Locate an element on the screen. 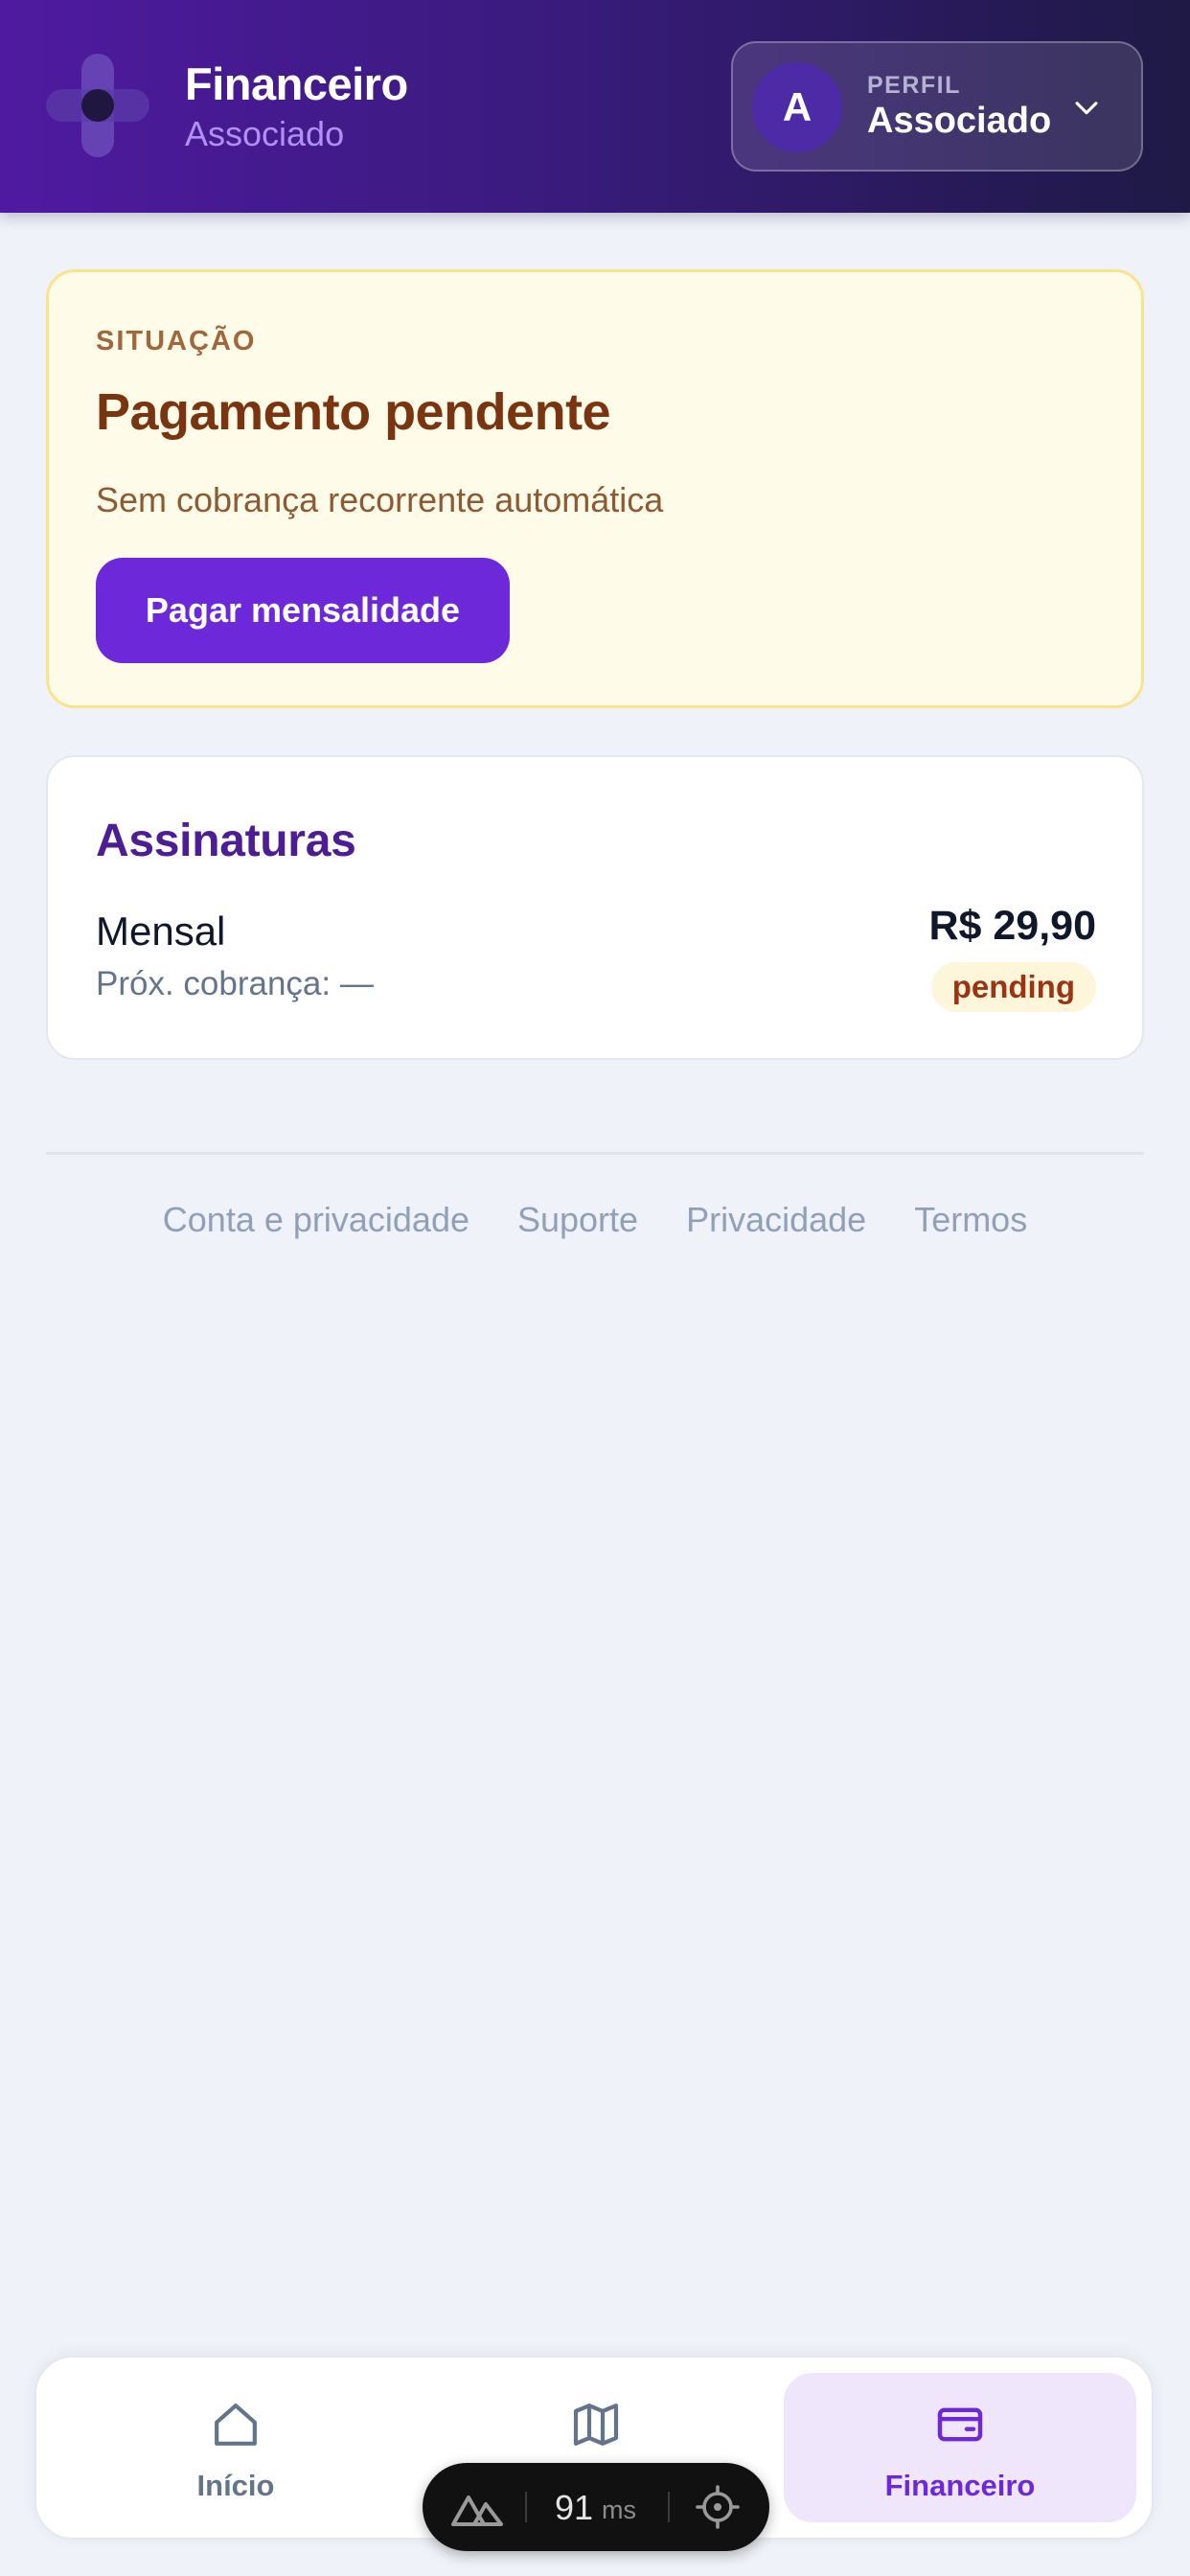 This screenshot has width=1190, height=2576. profile-name: Associado is located at coordinates (960, 121).